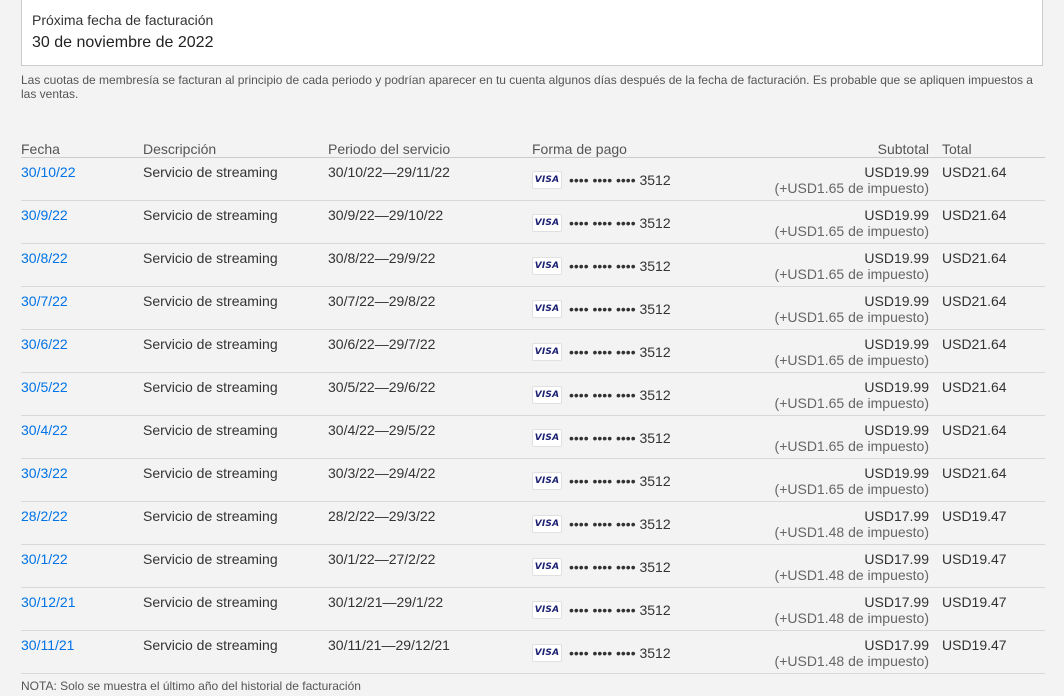 This screenshot has width=1064, height=696. Describe the element at coordinates (389, 645) in the screenshot. I see `billing-service-period: 30/11/21—29/12/21` at that location.